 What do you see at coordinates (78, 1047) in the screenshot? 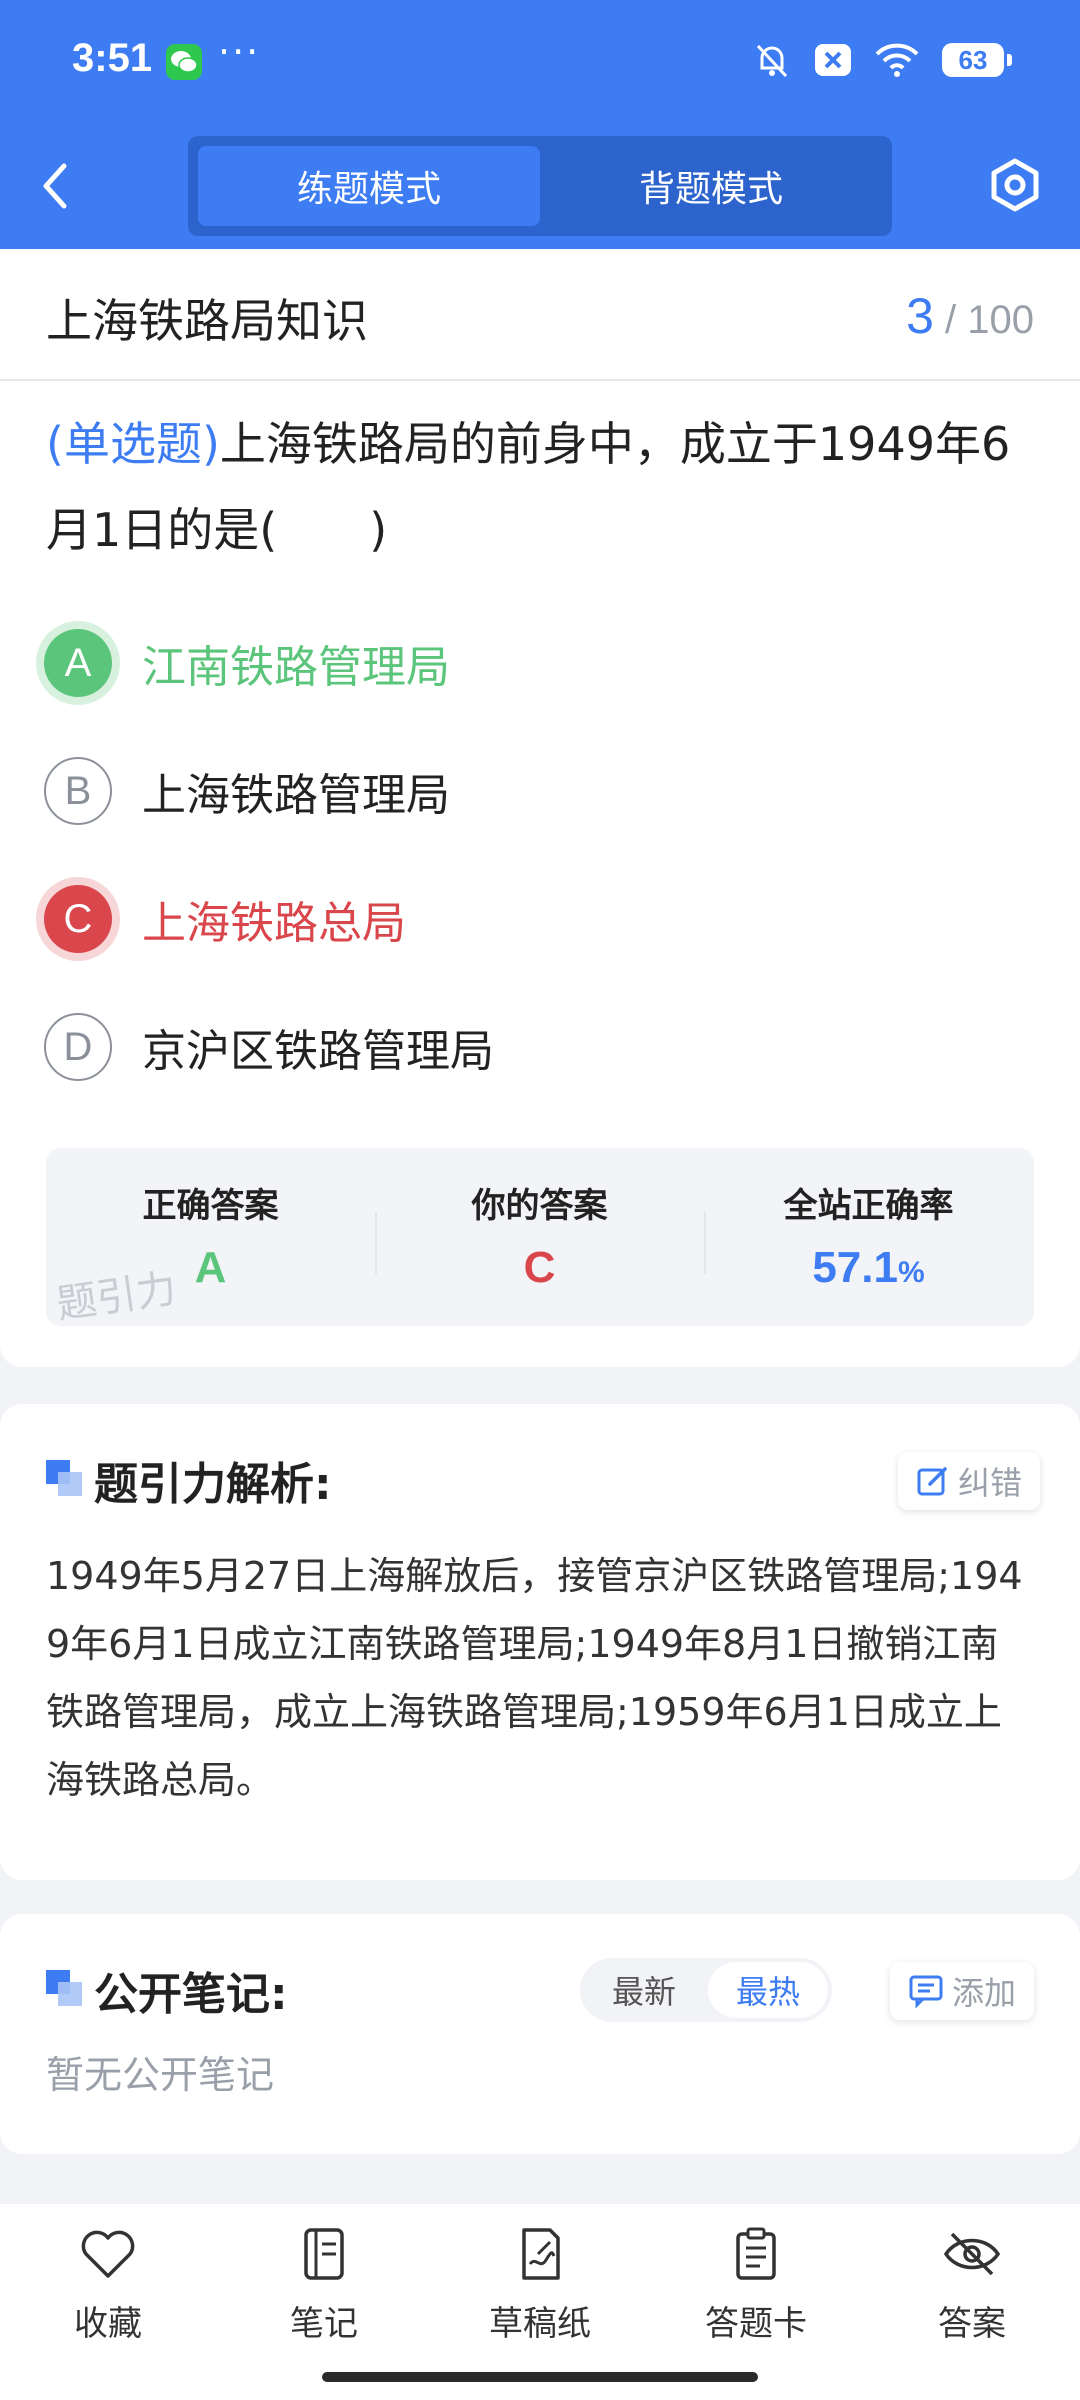
I see `option-letter: D` at bounding box center [78, 1047].